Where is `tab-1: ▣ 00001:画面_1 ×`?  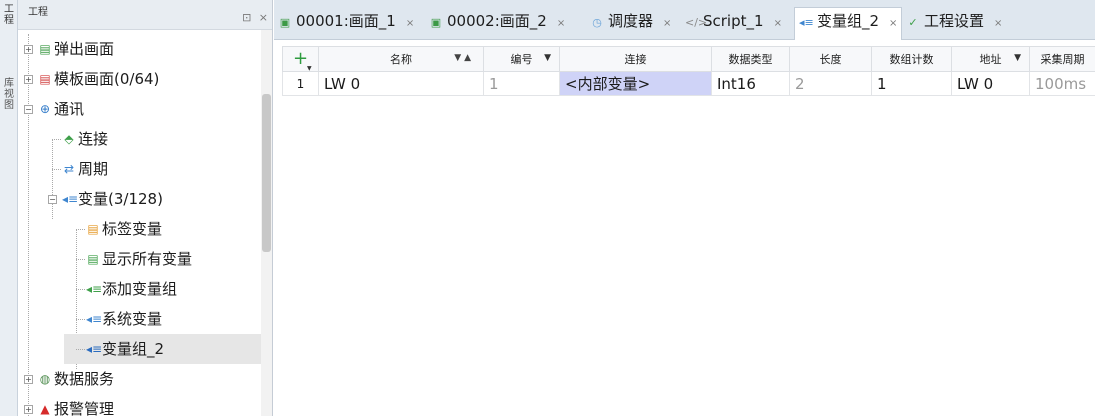 tab-1: ▣ 00001:画面_1 × is located at coordinates (346, 21).